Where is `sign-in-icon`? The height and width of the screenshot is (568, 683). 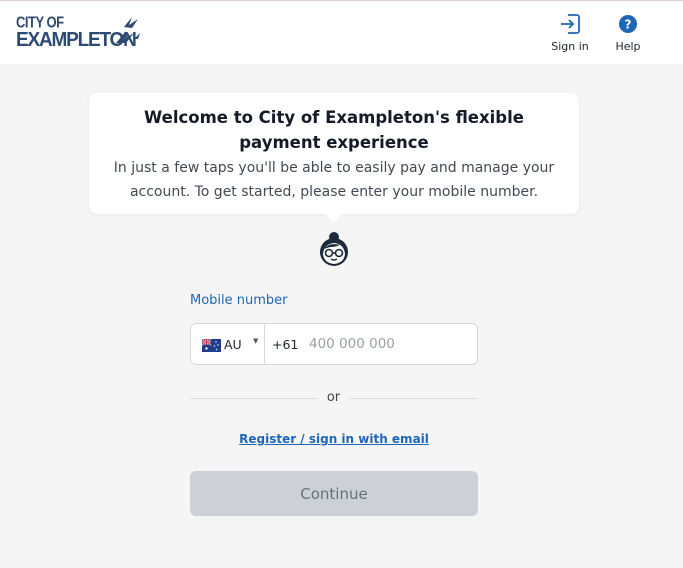 sign-in-icon is located at coordinates (570, 24).